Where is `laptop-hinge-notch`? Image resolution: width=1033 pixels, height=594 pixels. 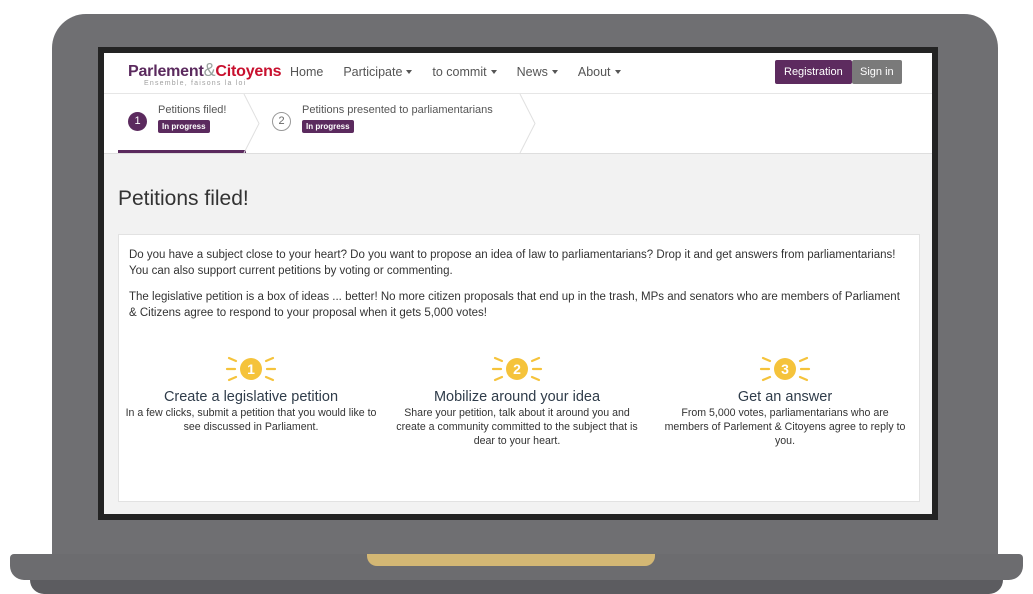
laptop-hinge-notch is located at coordinates (511, 560).